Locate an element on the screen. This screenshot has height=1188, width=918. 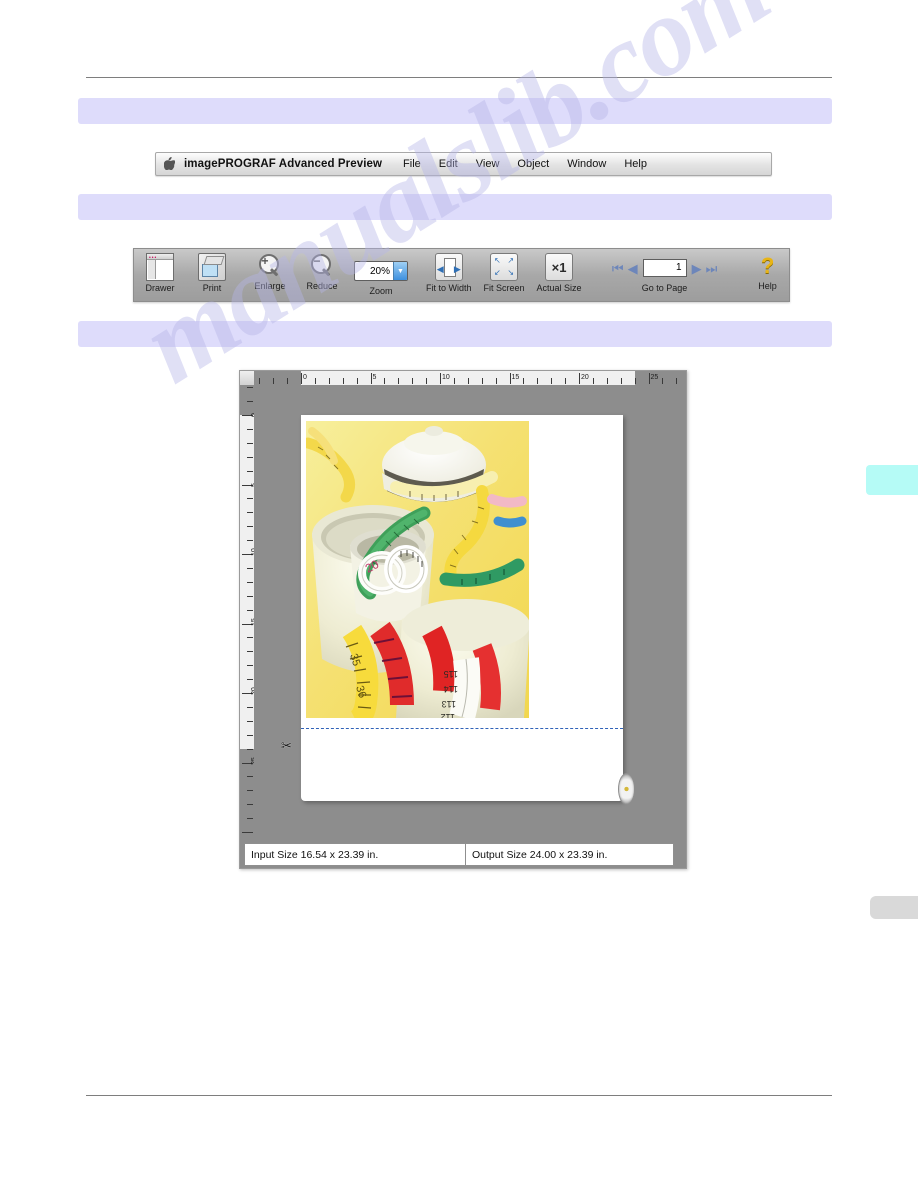
menu-item-help: Help is located at coordinates (635, 164).